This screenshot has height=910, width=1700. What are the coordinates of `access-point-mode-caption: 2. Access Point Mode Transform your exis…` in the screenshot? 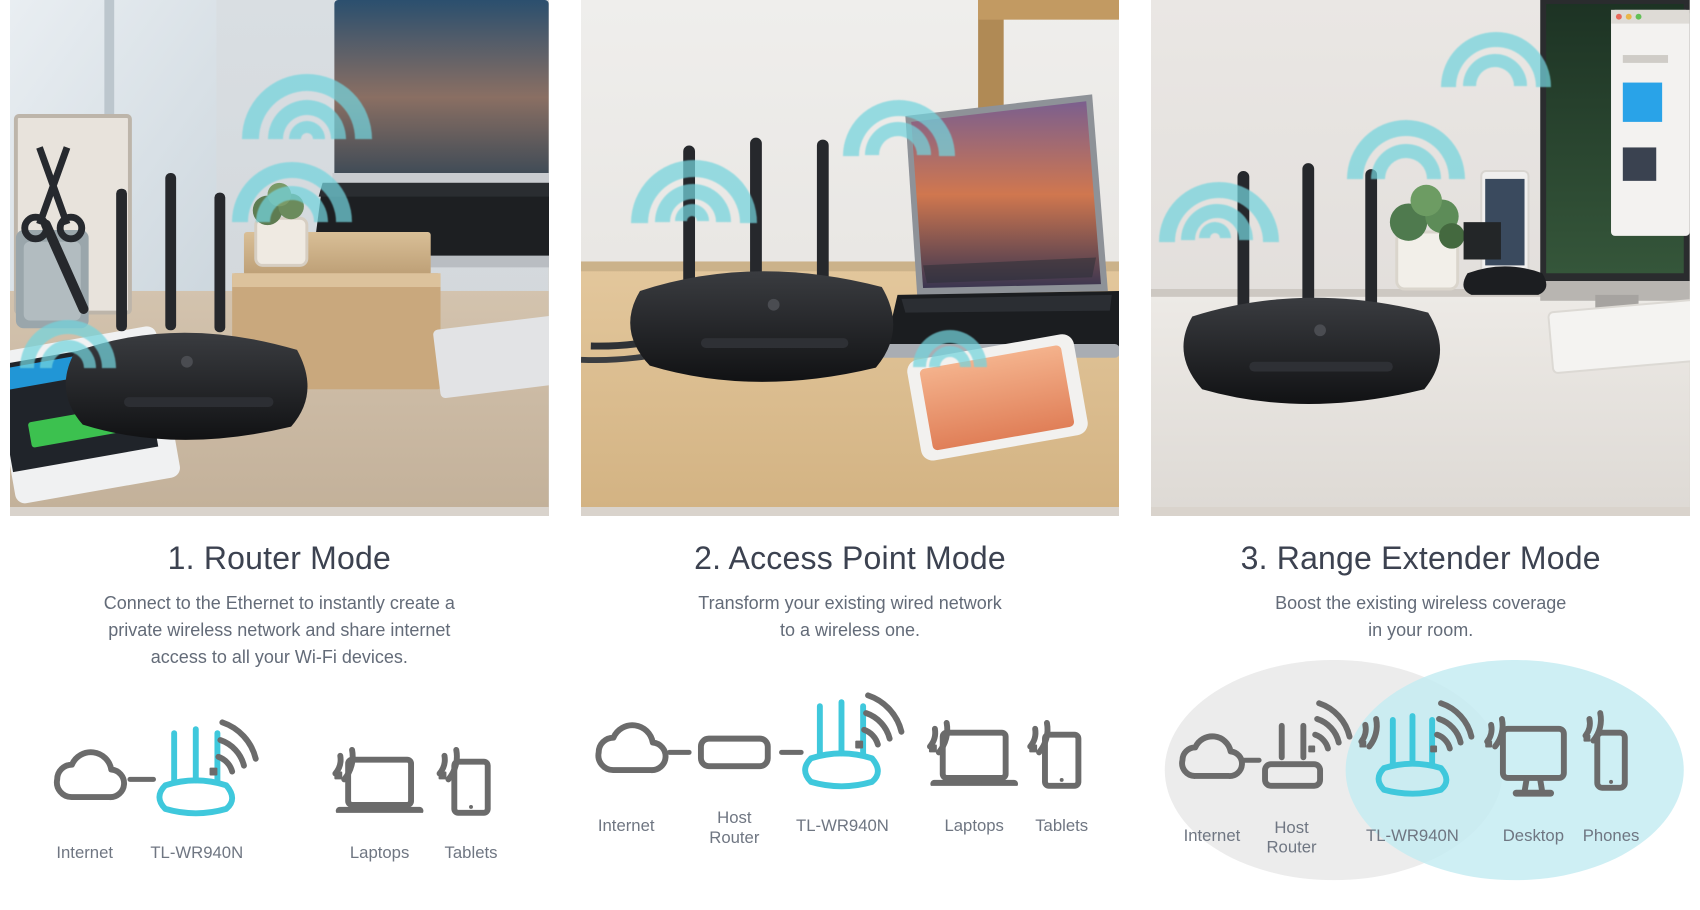 It's located at (850, 580).